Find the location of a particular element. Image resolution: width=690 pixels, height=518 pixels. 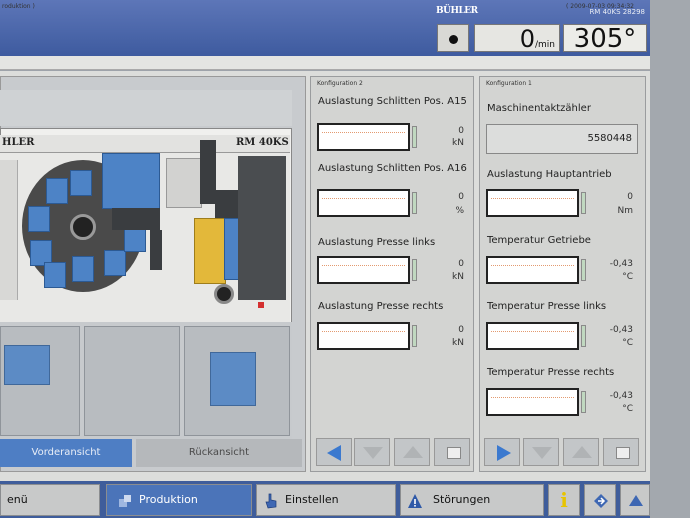

faults-label: Störungen is located at coordinates (462, 499).